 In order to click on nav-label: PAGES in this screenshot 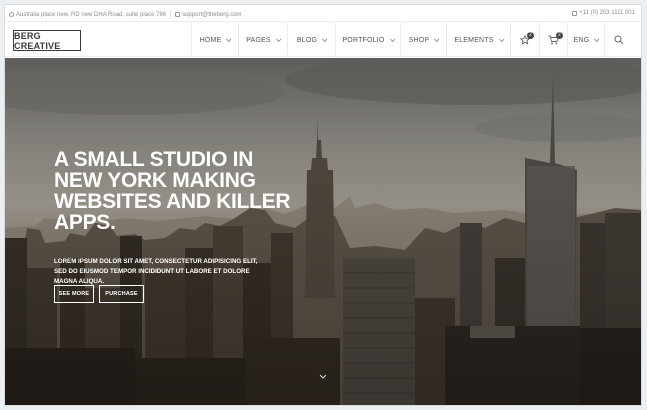, I will do `click(258, 40)`.